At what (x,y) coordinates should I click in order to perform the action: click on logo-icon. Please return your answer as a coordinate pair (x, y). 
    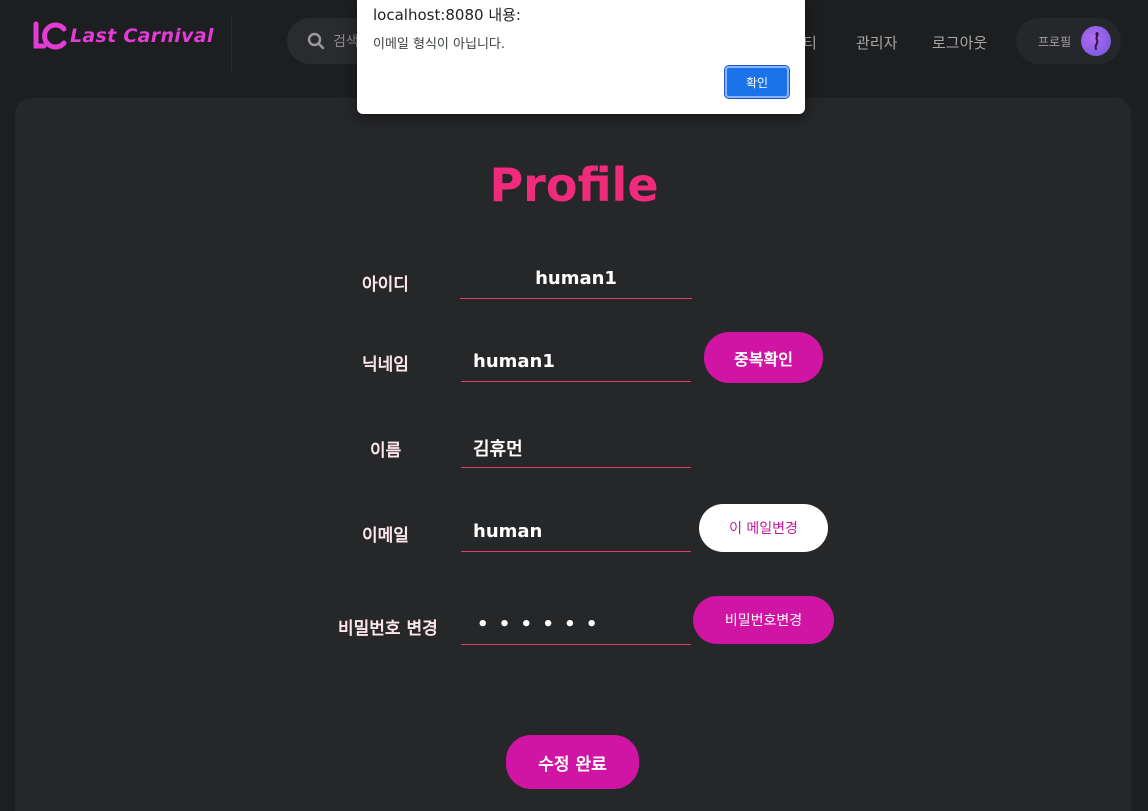
    Looking at the image, I should click on (50, 35).